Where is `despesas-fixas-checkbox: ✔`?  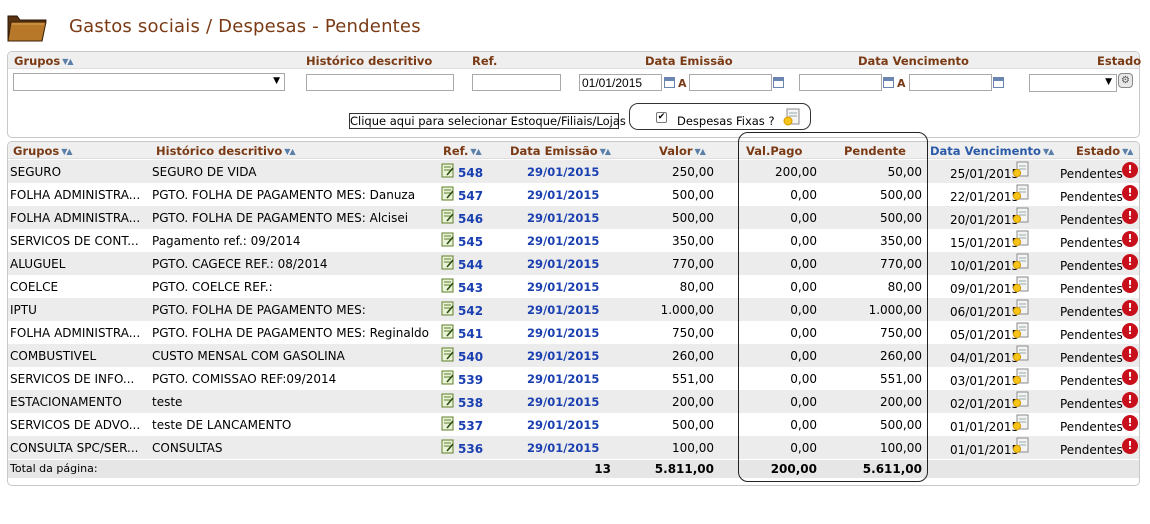
despesas-fixas-checkbox: ✔ is located at coordinates (661, 117).